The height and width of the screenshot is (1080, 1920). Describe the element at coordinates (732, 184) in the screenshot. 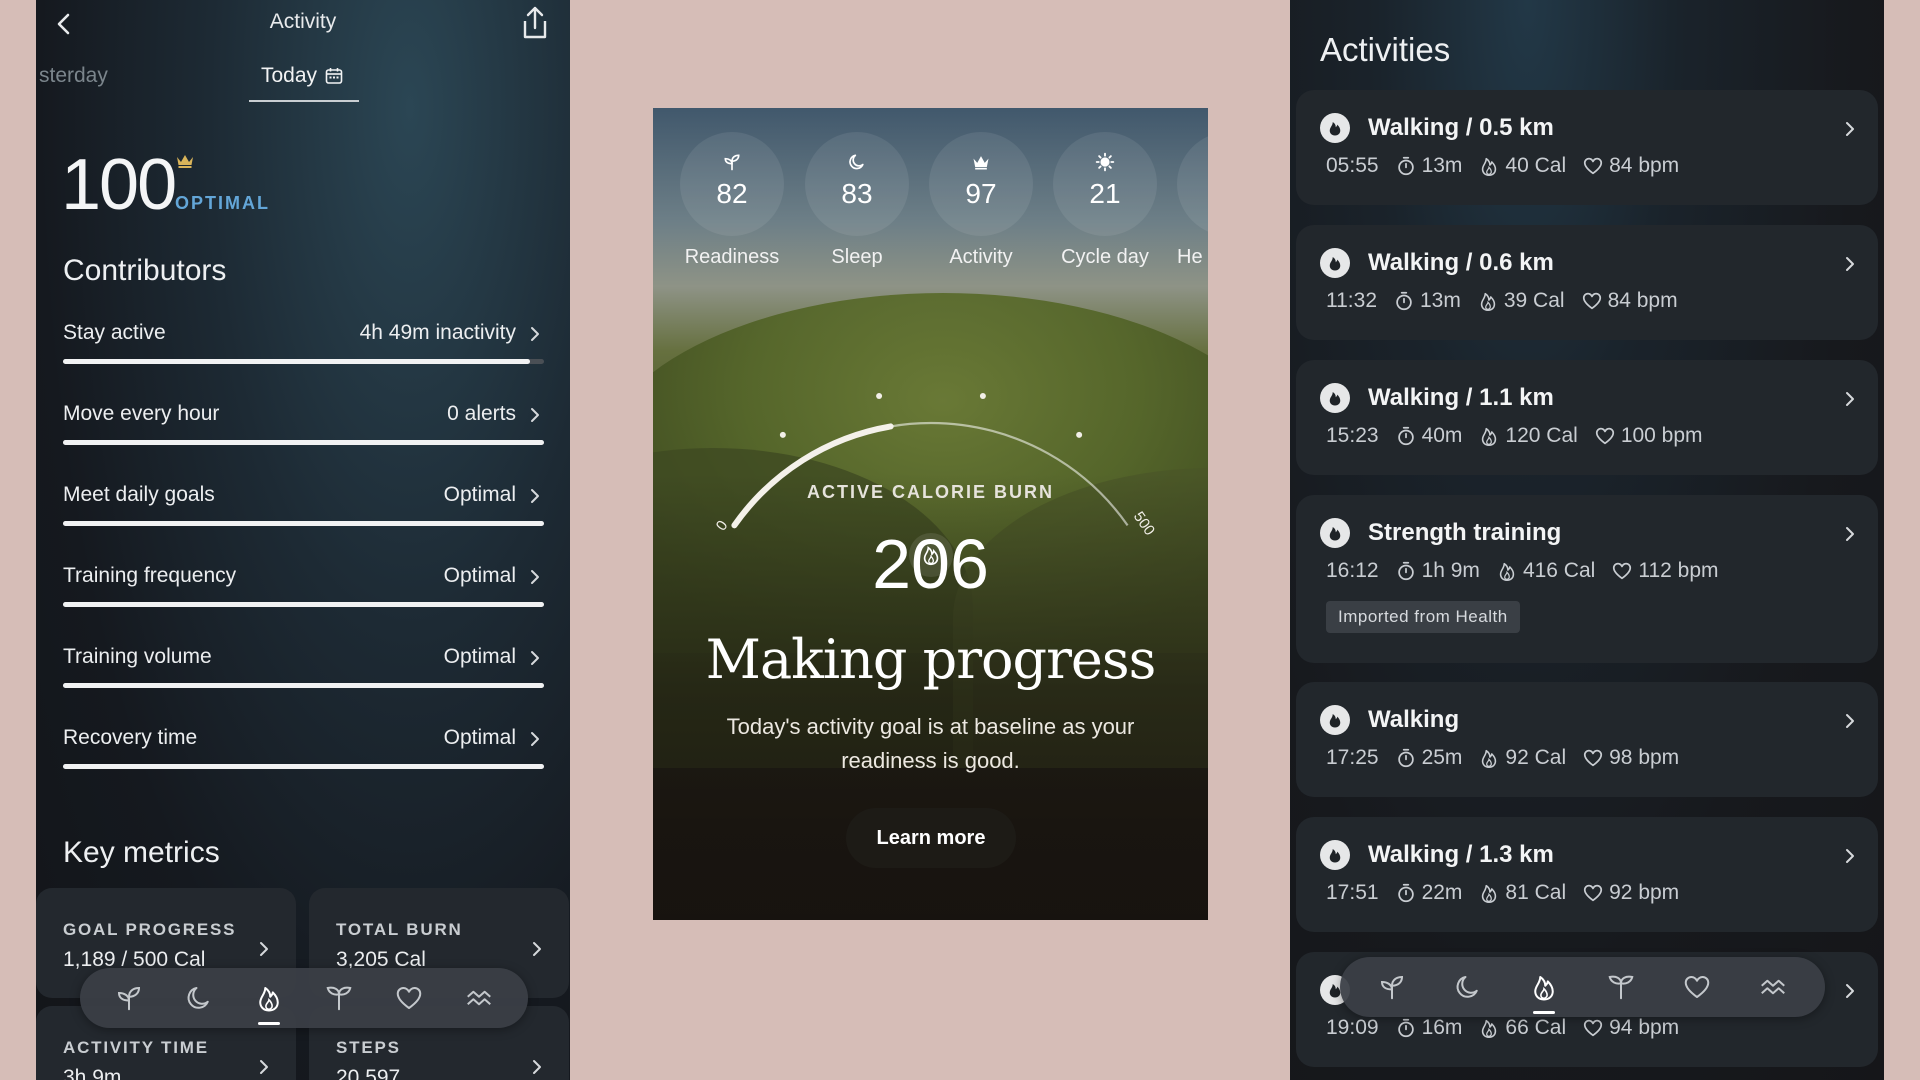

I see `score-circle: 82` at that location.